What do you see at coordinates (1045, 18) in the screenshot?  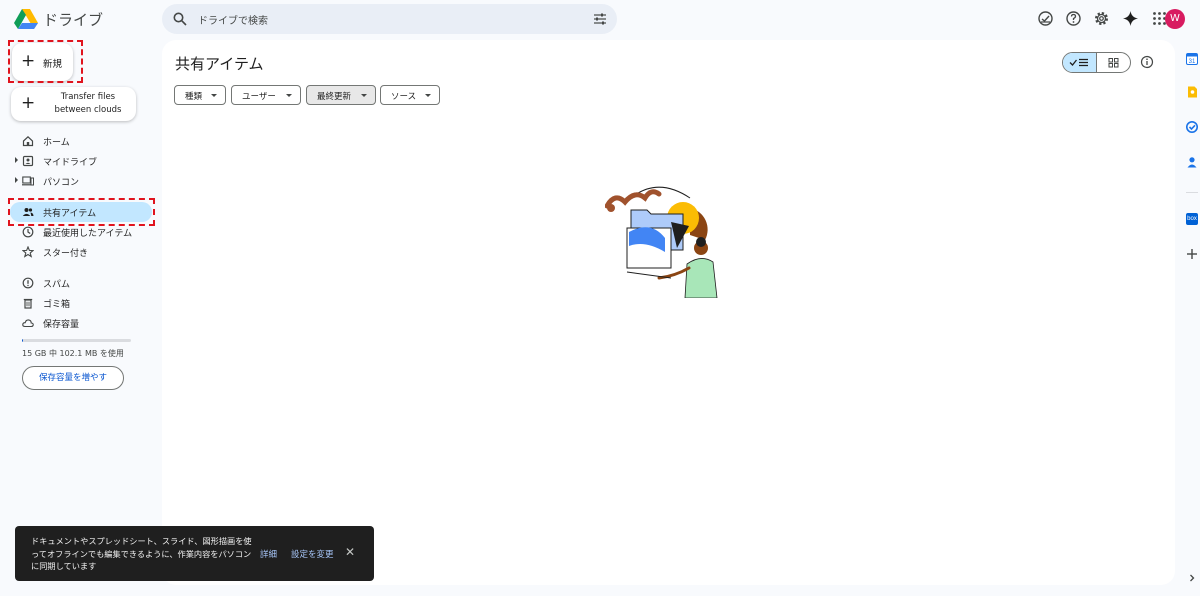 I see `offline-status-icon` at bounding box center [1045, 18].